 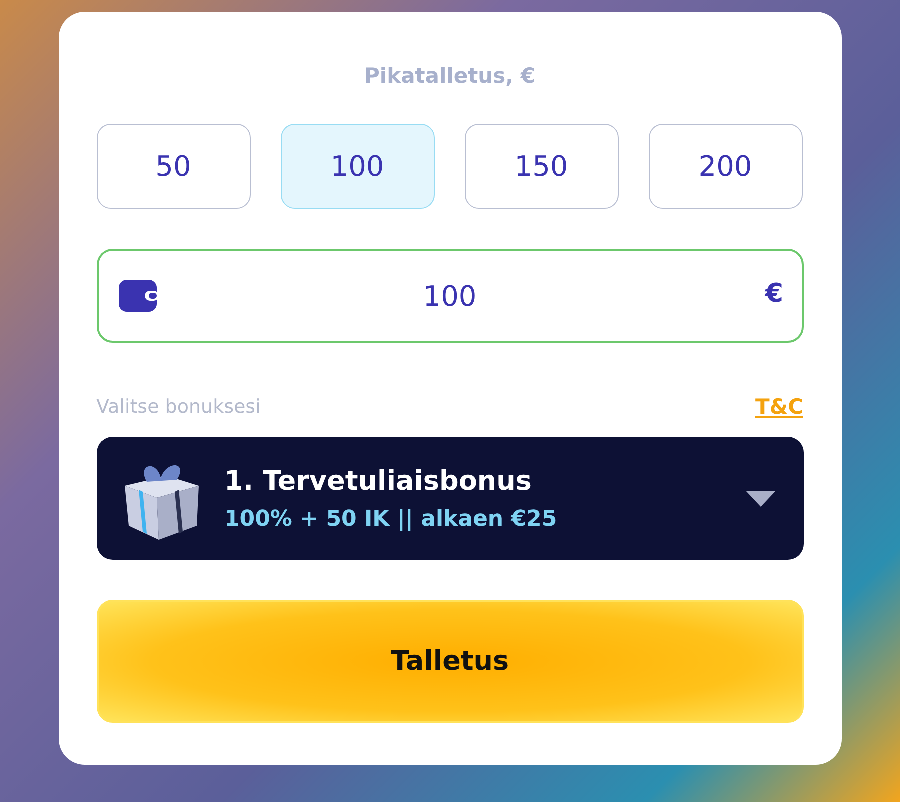 I want to click on amount-option: 50, so click(x=173, y=166).